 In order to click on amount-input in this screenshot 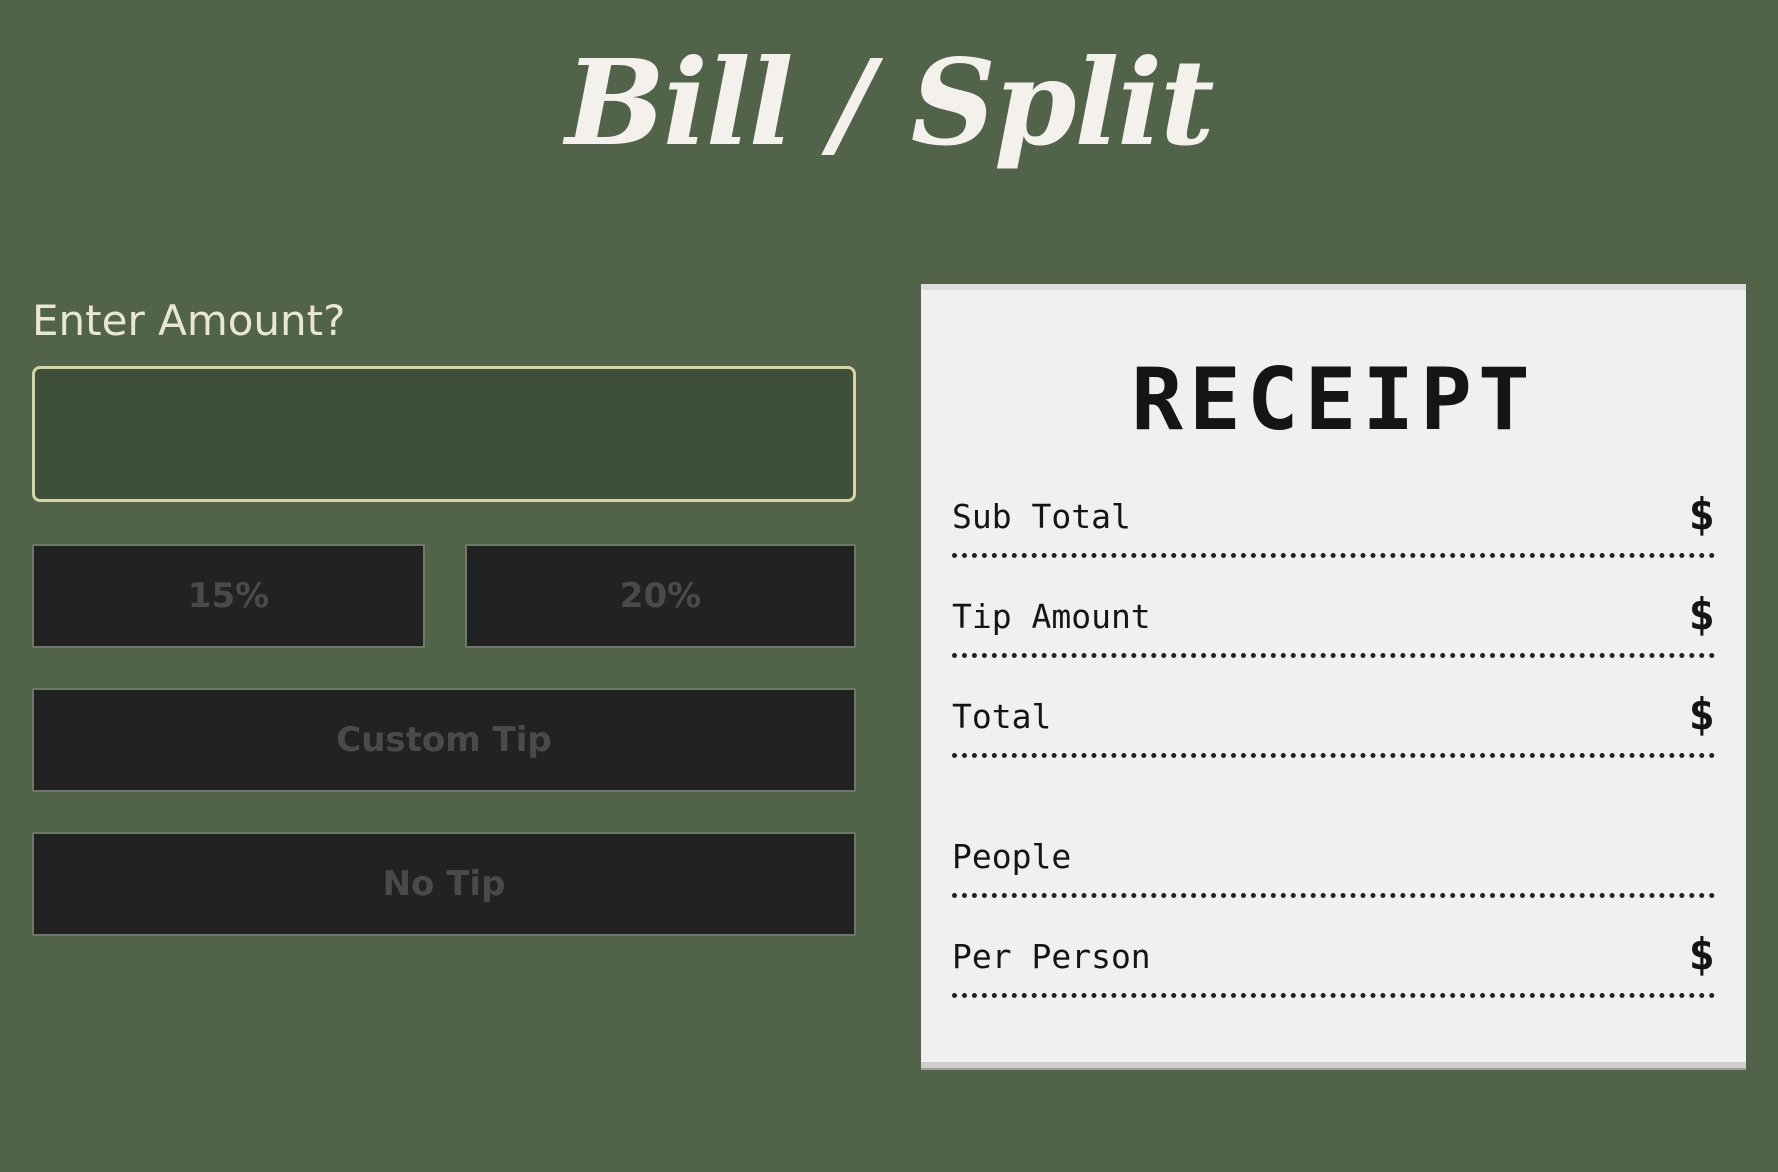, I will do `click(444, 434)`.